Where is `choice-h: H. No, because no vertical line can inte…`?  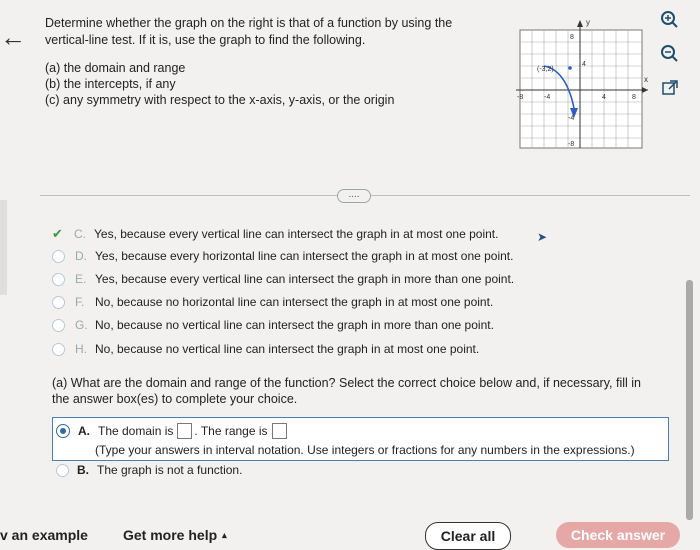 choice-h: H. No, because no vertical line can inte… is located at coordinates (265, 349).